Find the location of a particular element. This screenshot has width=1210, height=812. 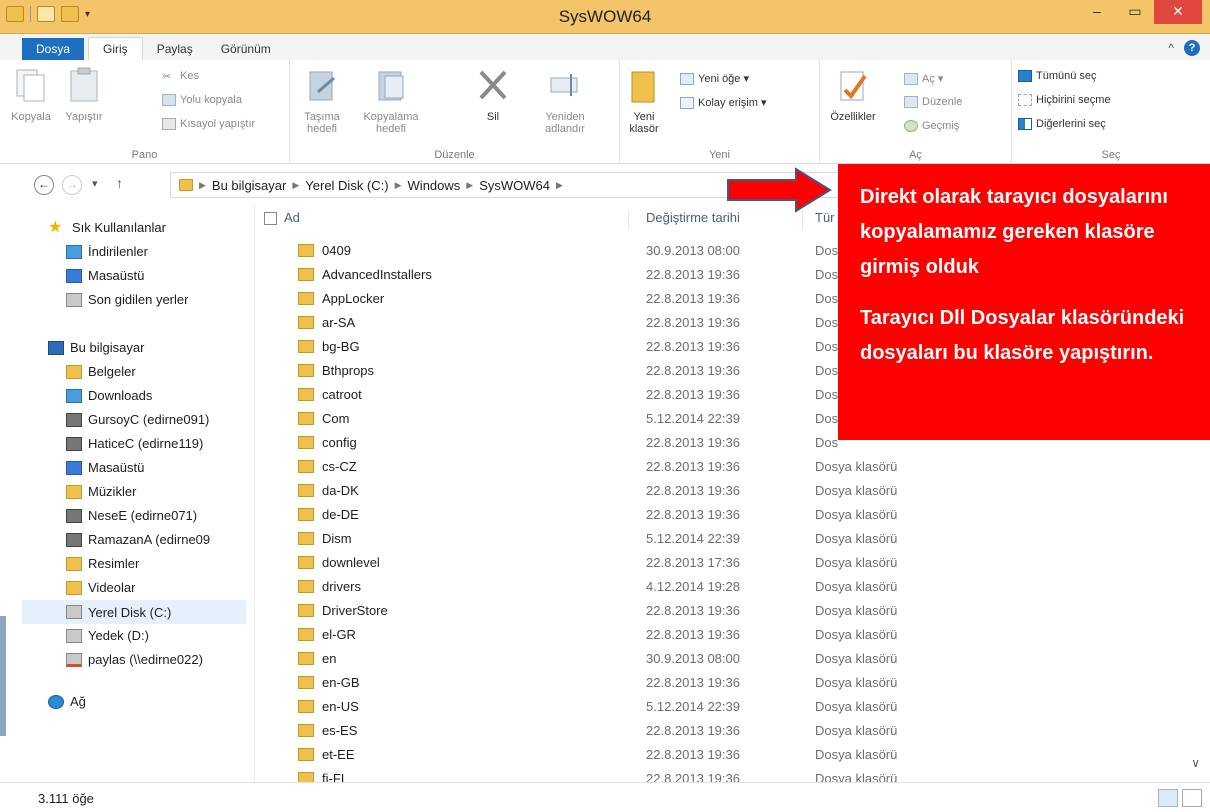

nav-item-downloads: İndirilenler is located at coordinates (107, 251).